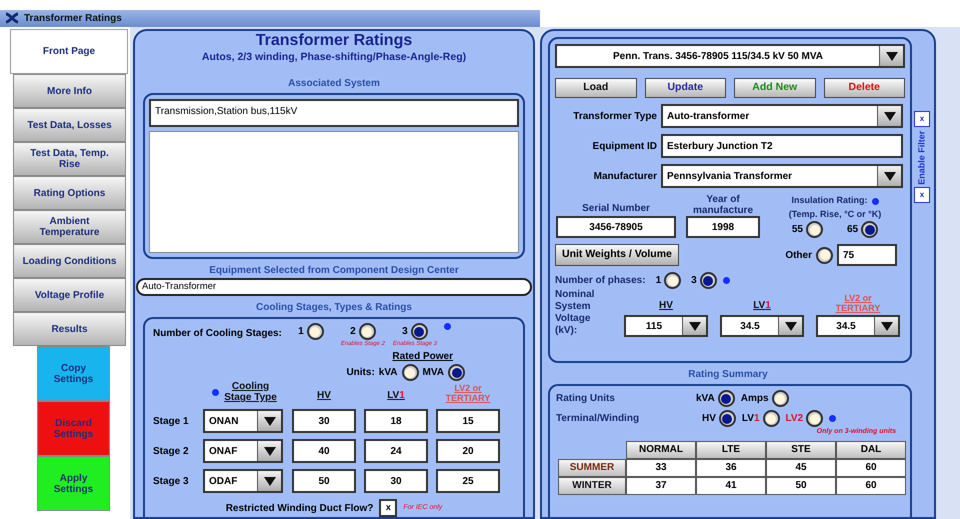 Image resolution: width=960 pixels, height=519 pixels. I want to click on record-button: Delete, so click(864, 88).